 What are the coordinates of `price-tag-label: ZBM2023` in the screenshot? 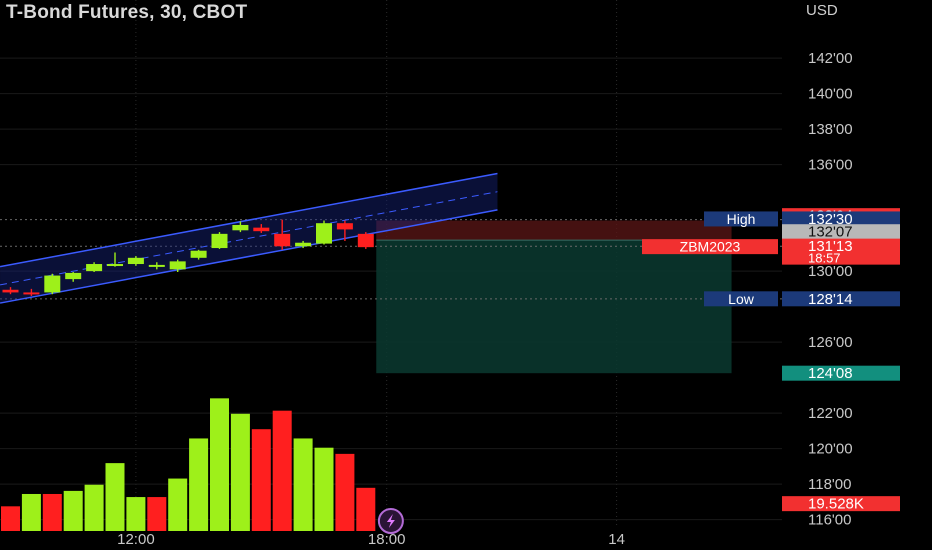 It's located at (710, 247).